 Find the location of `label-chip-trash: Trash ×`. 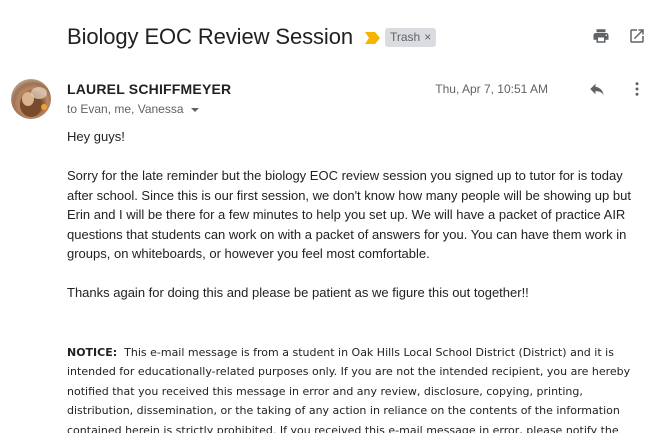

label-chip-trash: Trash × is located at coordinates (410, 37).